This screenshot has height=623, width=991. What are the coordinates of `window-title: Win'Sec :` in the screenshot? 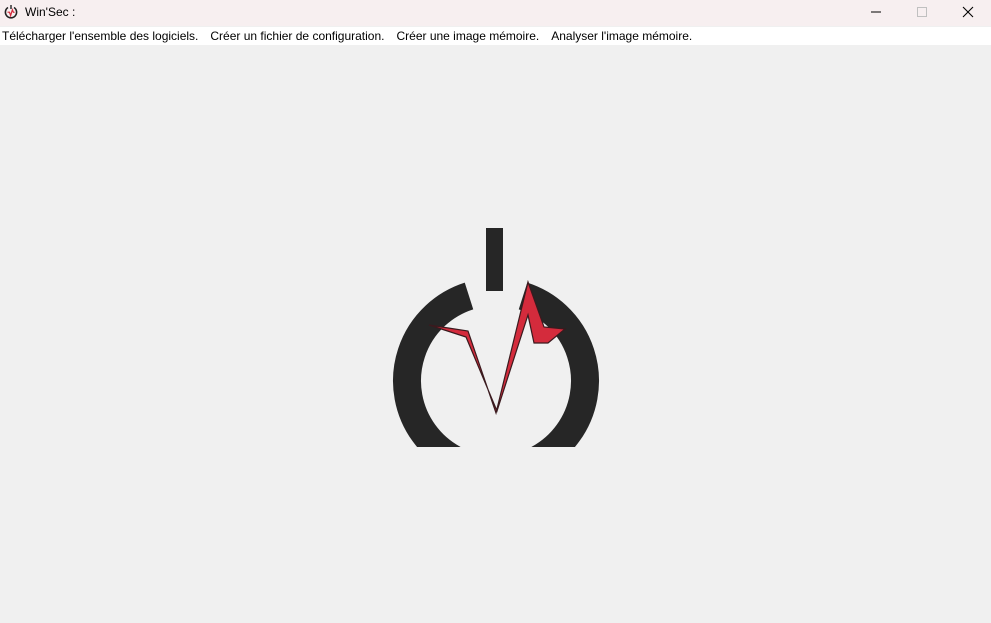 It's located at (50, 12).